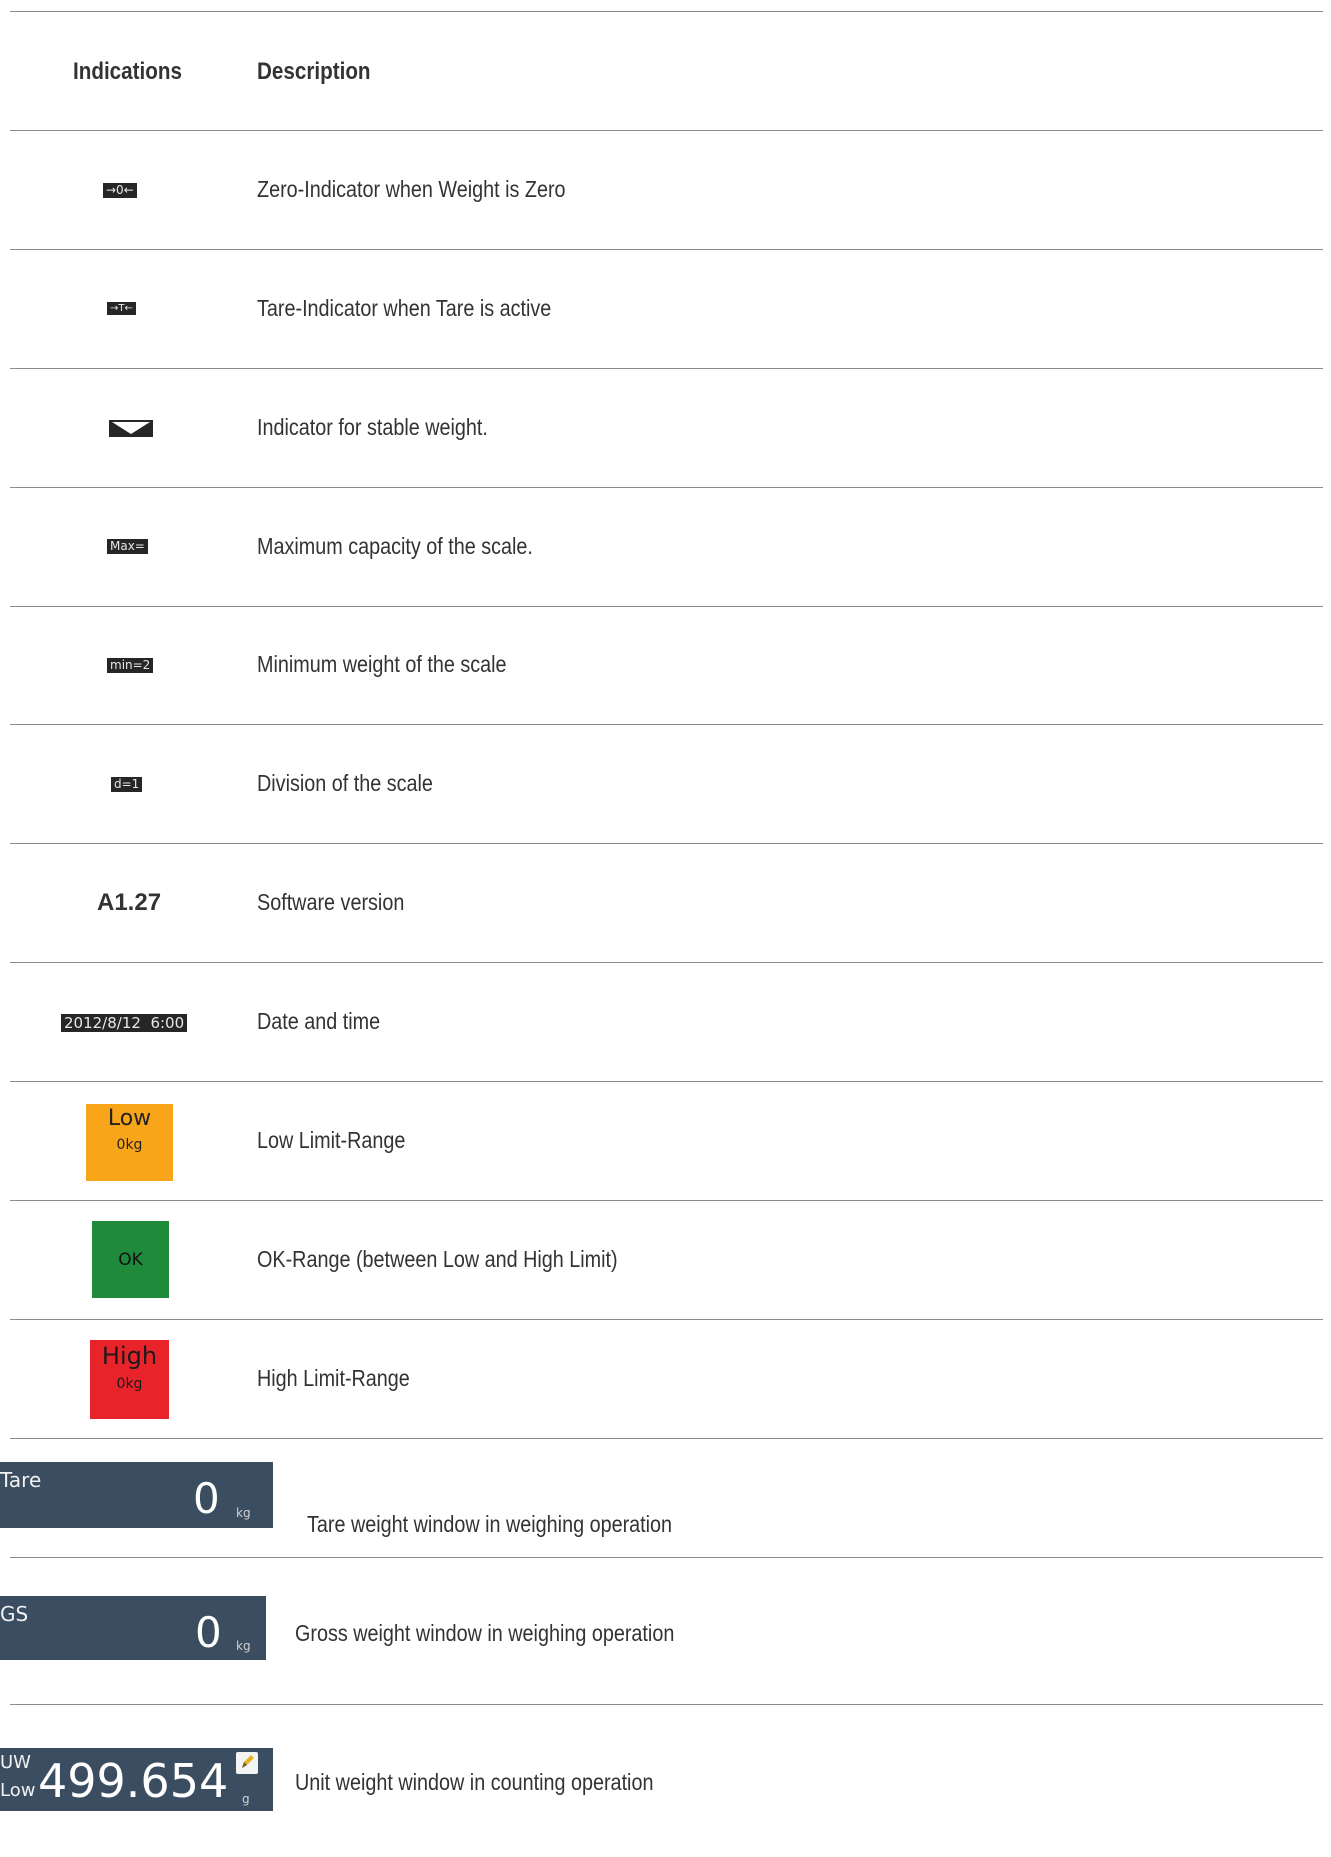 The height and width of the screenshot is (1857, 1331). I want to click on date-time-indicator: 2012/8/12 6:00, so click(124, 1023).